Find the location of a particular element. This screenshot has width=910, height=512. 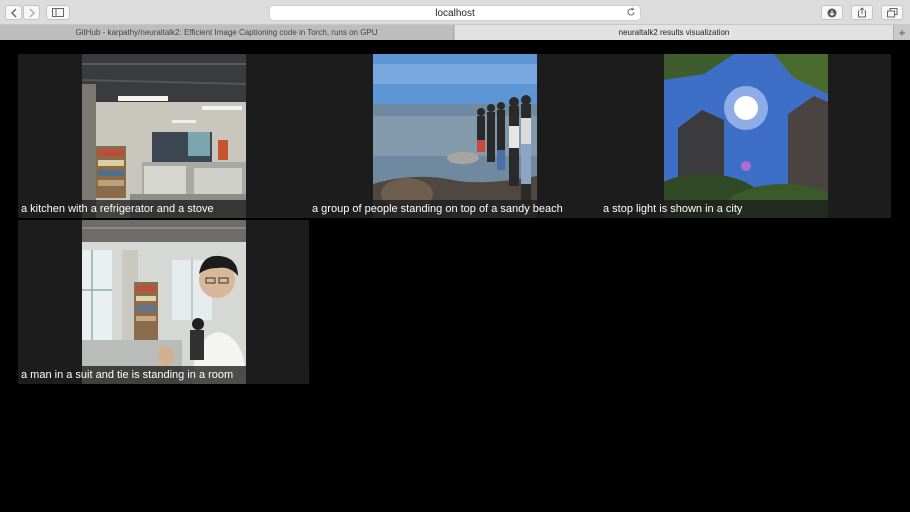

forward-button is located at coordinates (31, 12).